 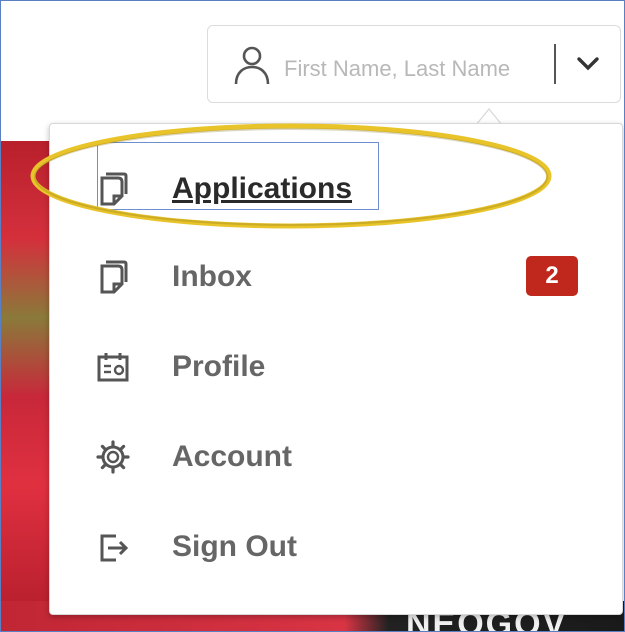 What do you see at coordinates (336, 546) in the screenshot?
I see `menu-item-sign-out: Sign Out` at bounding box center [336, 546].